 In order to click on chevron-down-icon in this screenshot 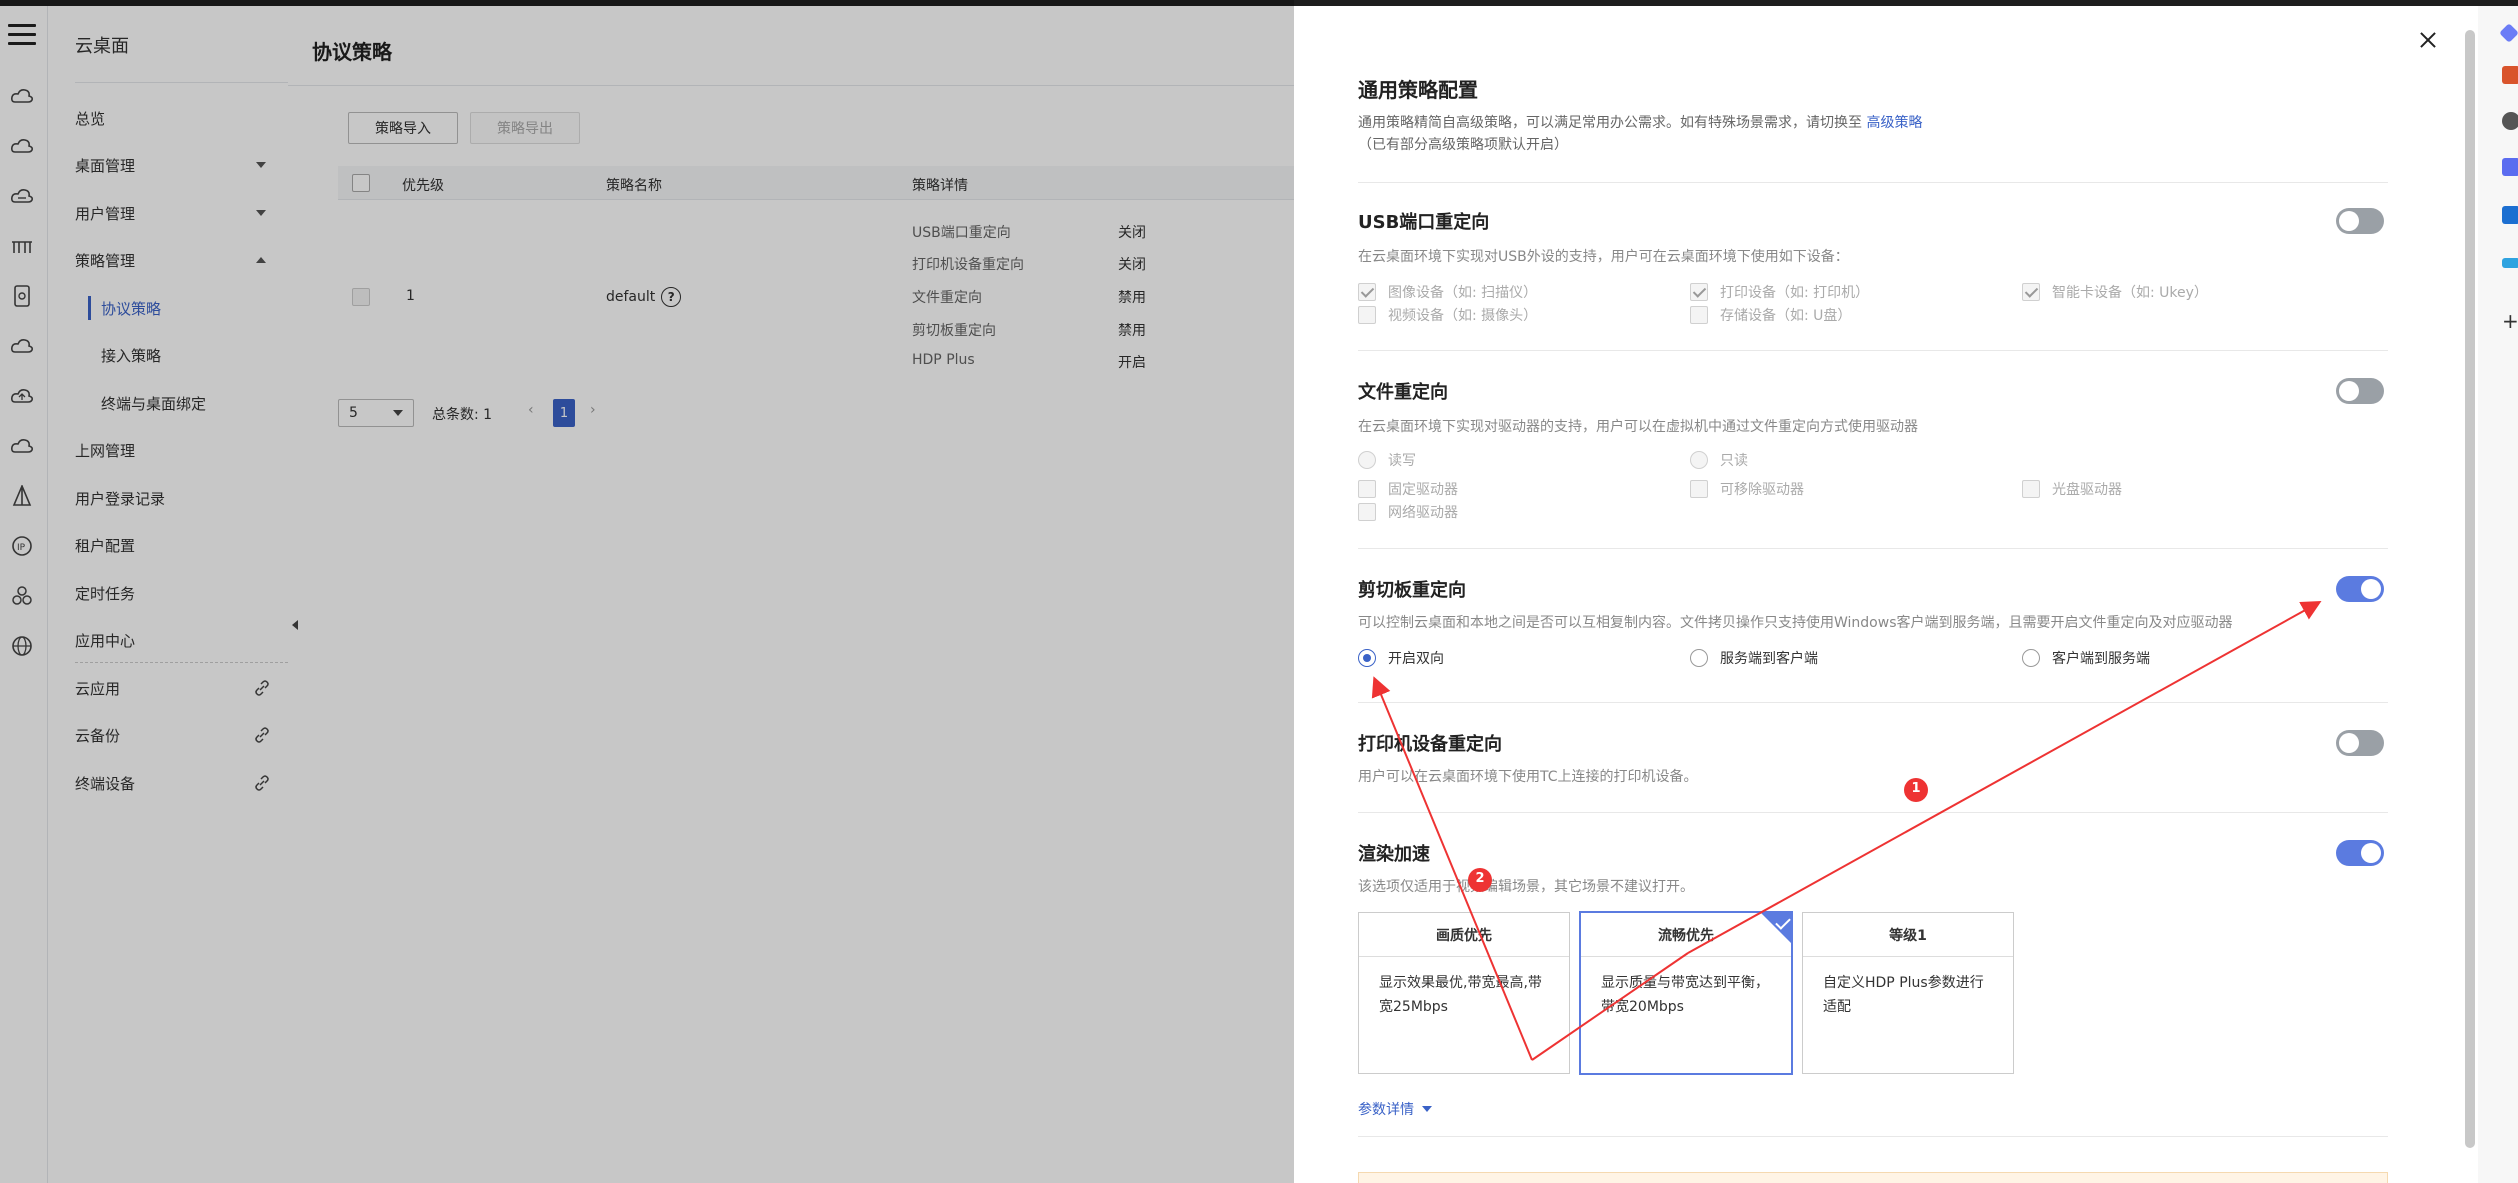, I will do `click(1427, 1109)`.